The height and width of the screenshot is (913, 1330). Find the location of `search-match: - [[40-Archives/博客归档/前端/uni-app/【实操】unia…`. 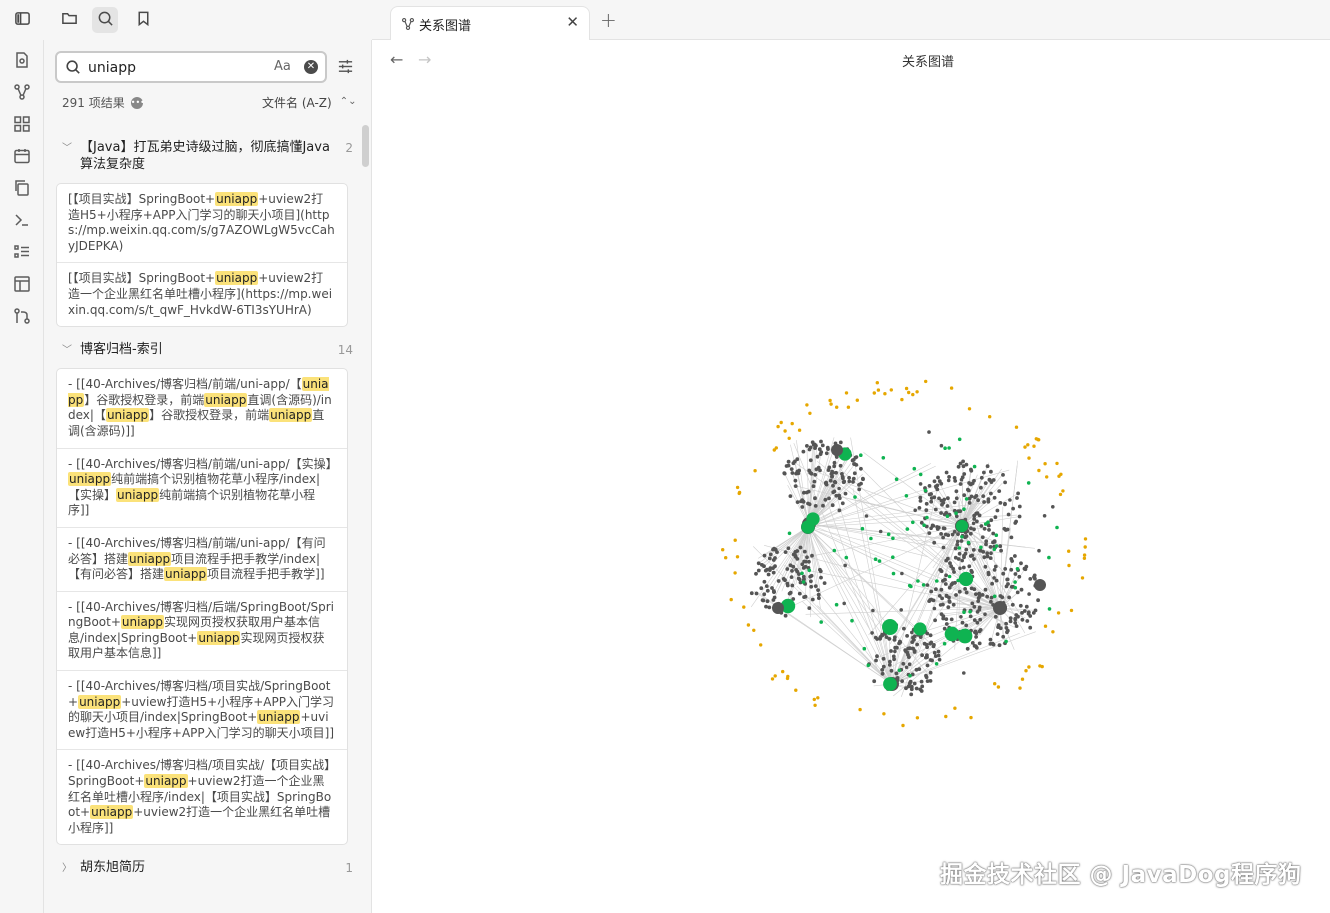

search-match: - [[40-Archives/博客归档/前端/uni-app/【实操】unia… is located at coordinates (202, 488).